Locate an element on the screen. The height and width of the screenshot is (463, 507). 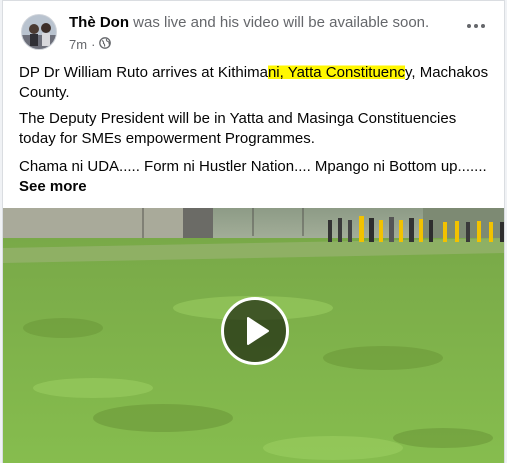
author-avatar is located at coordinates (39, 32).